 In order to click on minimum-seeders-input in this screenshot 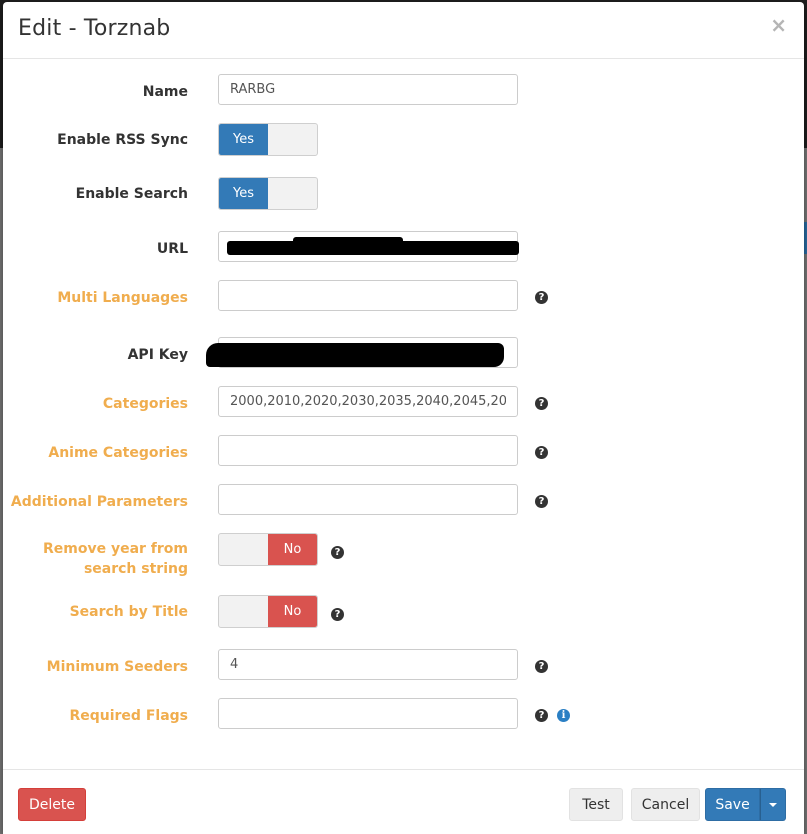, I will do `click(368, 664)`.